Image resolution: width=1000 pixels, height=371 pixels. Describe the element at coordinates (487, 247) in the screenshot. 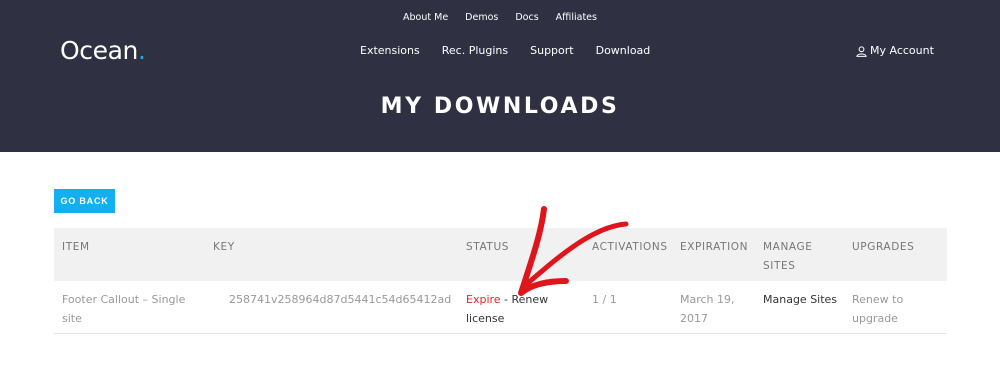

I see `header-status: STATUS` at that location.